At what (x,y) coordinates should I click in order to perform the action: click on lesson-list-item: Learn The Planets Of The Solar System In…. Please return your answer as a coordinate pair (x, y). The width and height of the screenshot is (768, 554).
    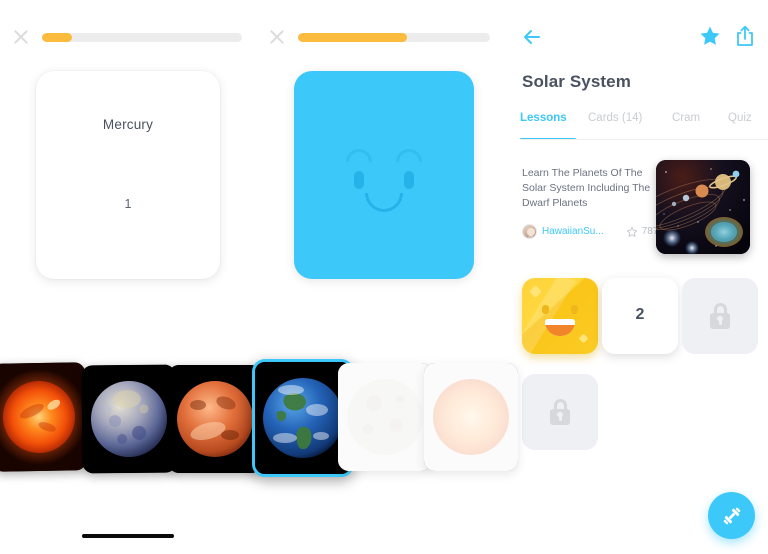
    Looking at the image, I should click on (640, 209).